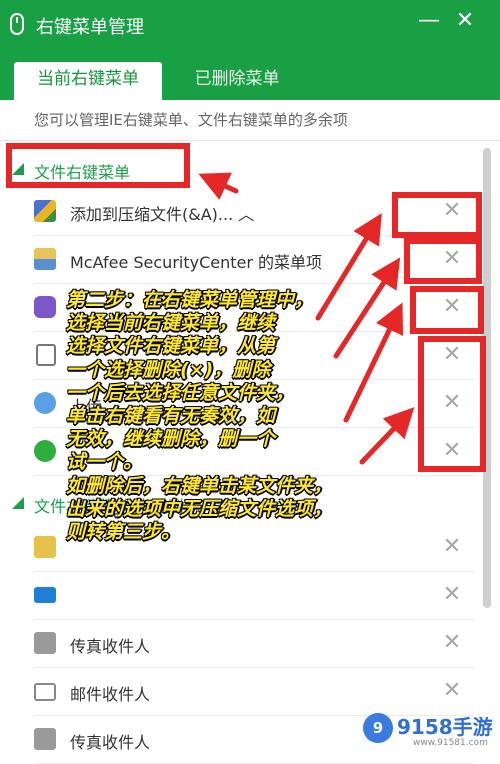 The width and height of the screenshot is (500, 764). I want to click on watermark-logo-icon: 9, so click(378, 728).